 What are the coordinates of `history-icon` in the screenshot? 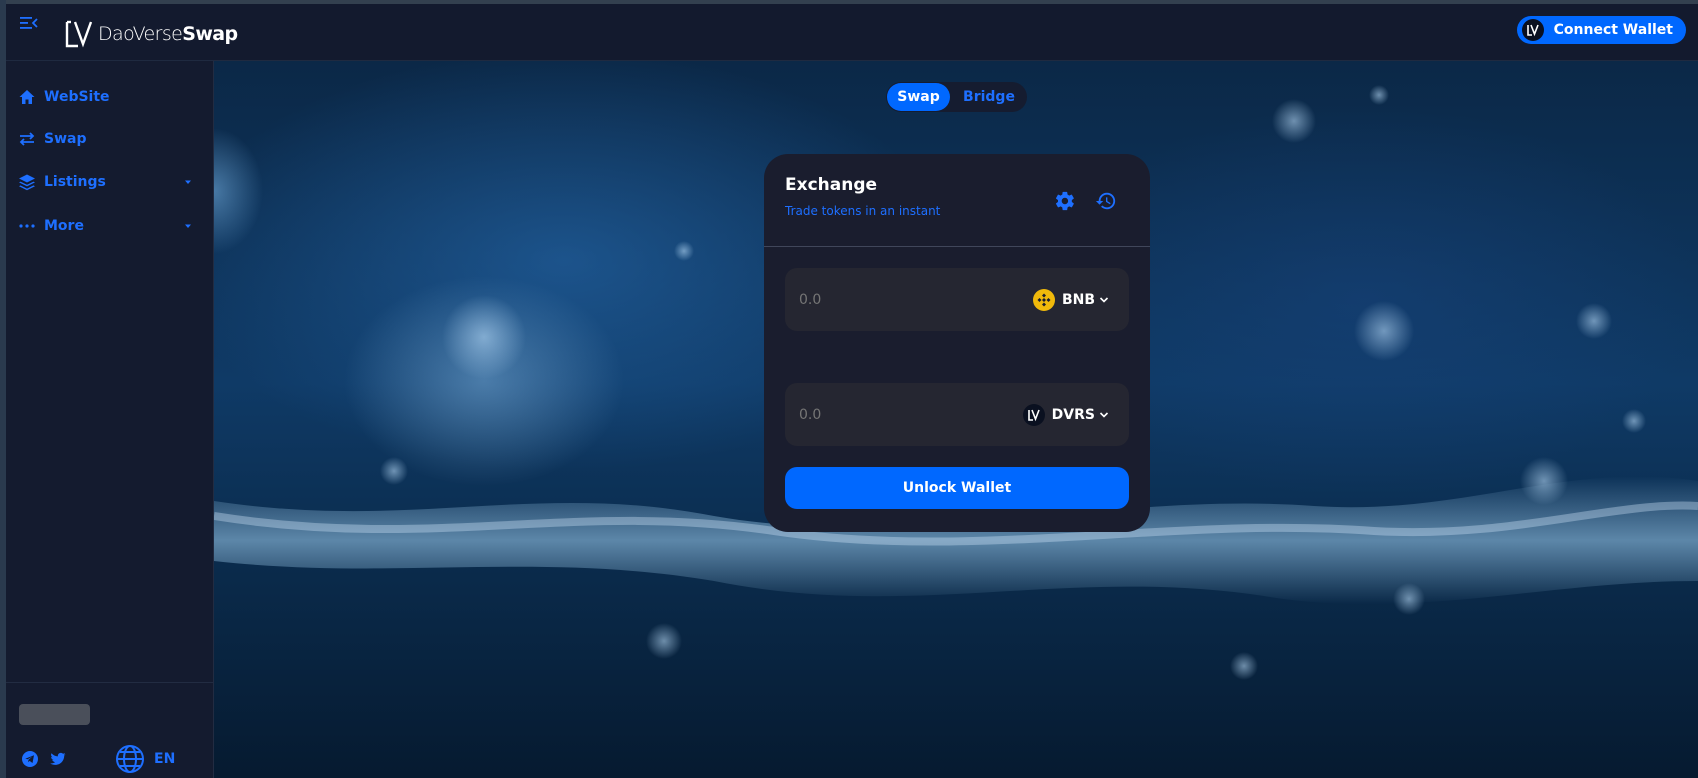 It's located at (1106, 201).